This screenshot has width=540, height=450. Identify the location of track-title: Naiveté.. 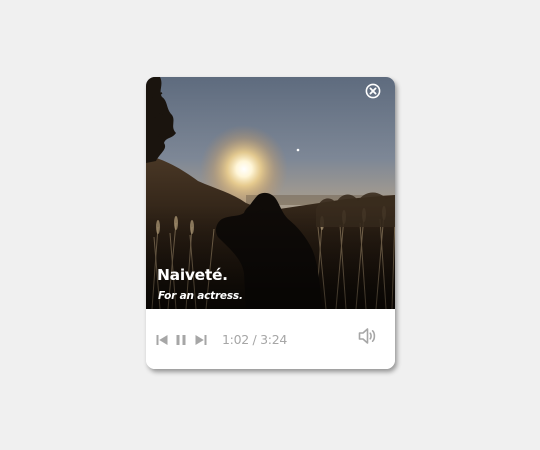
(192, 275).